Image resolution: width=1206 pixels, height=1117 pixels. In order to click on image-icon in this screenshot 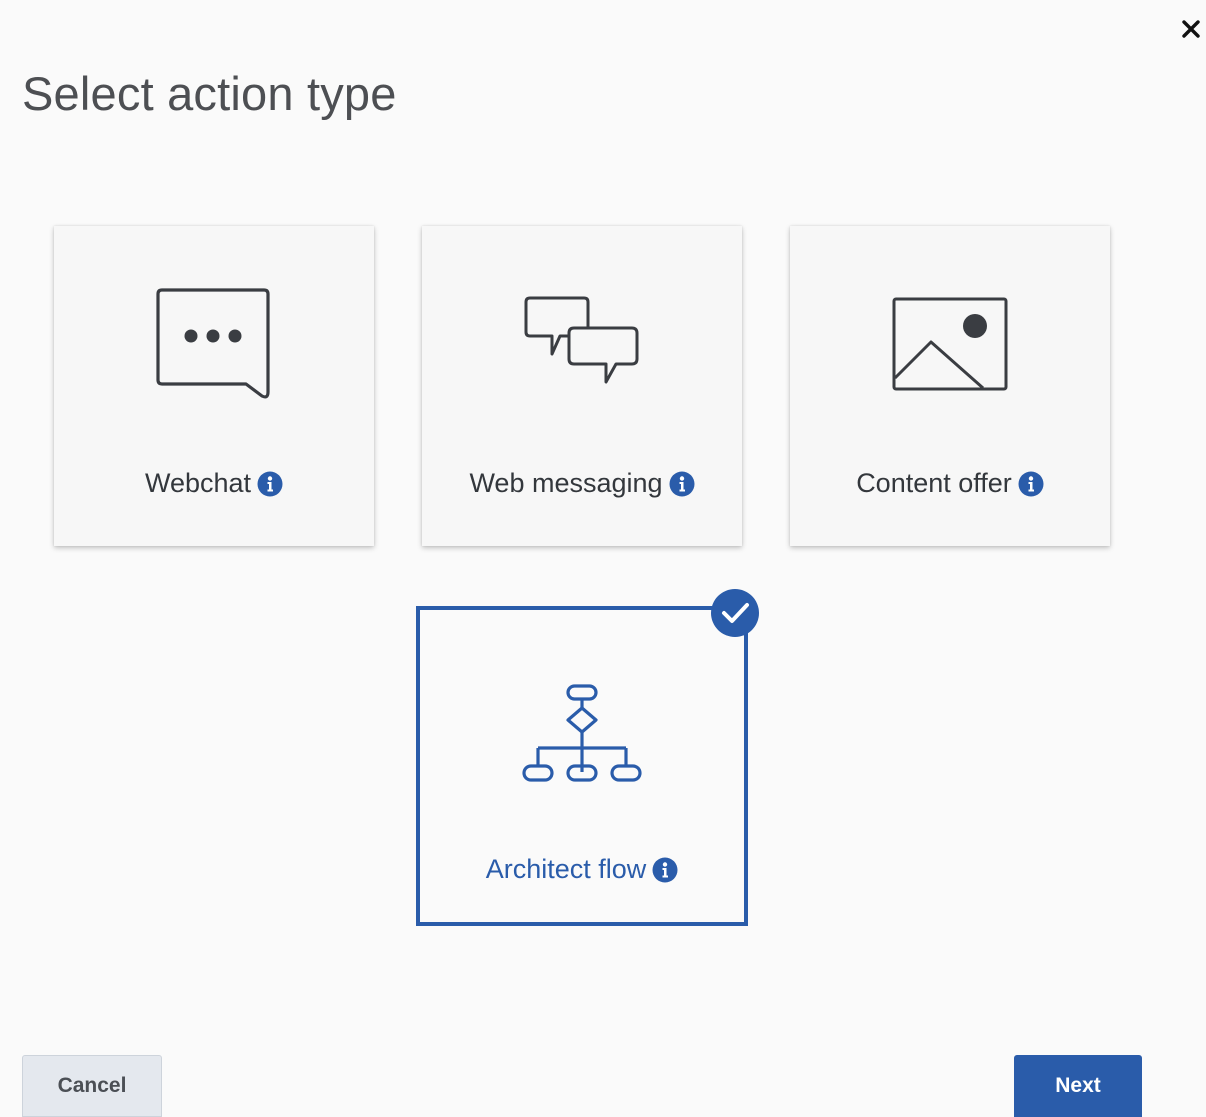, I will do `click(950, 344)`.